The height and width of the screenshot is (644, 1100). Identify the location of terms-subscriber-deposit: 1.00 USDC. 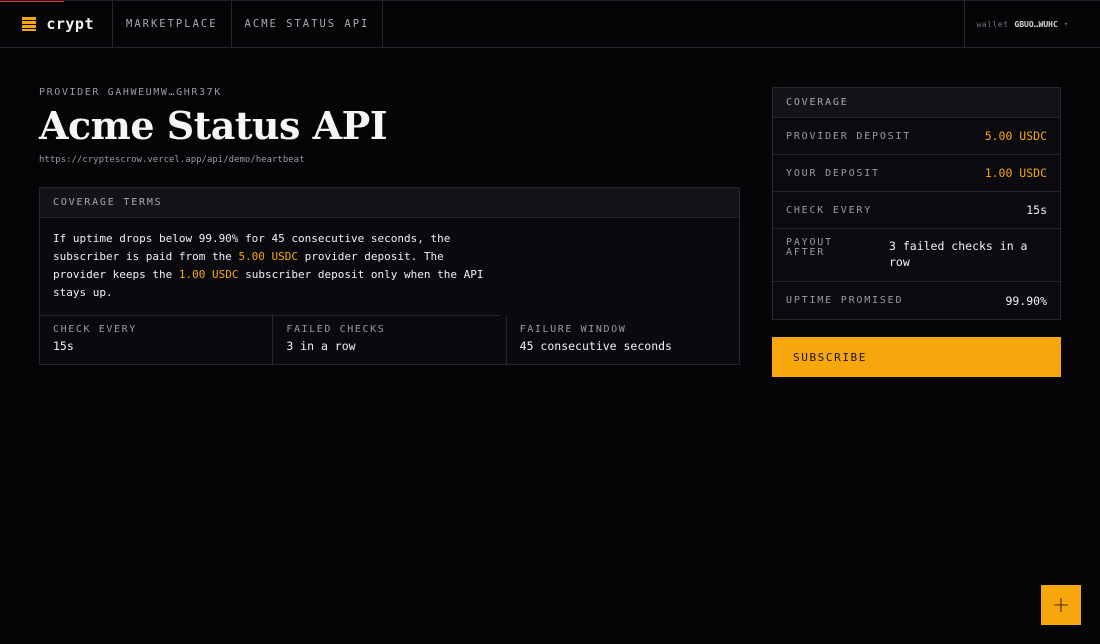
(208, 274).